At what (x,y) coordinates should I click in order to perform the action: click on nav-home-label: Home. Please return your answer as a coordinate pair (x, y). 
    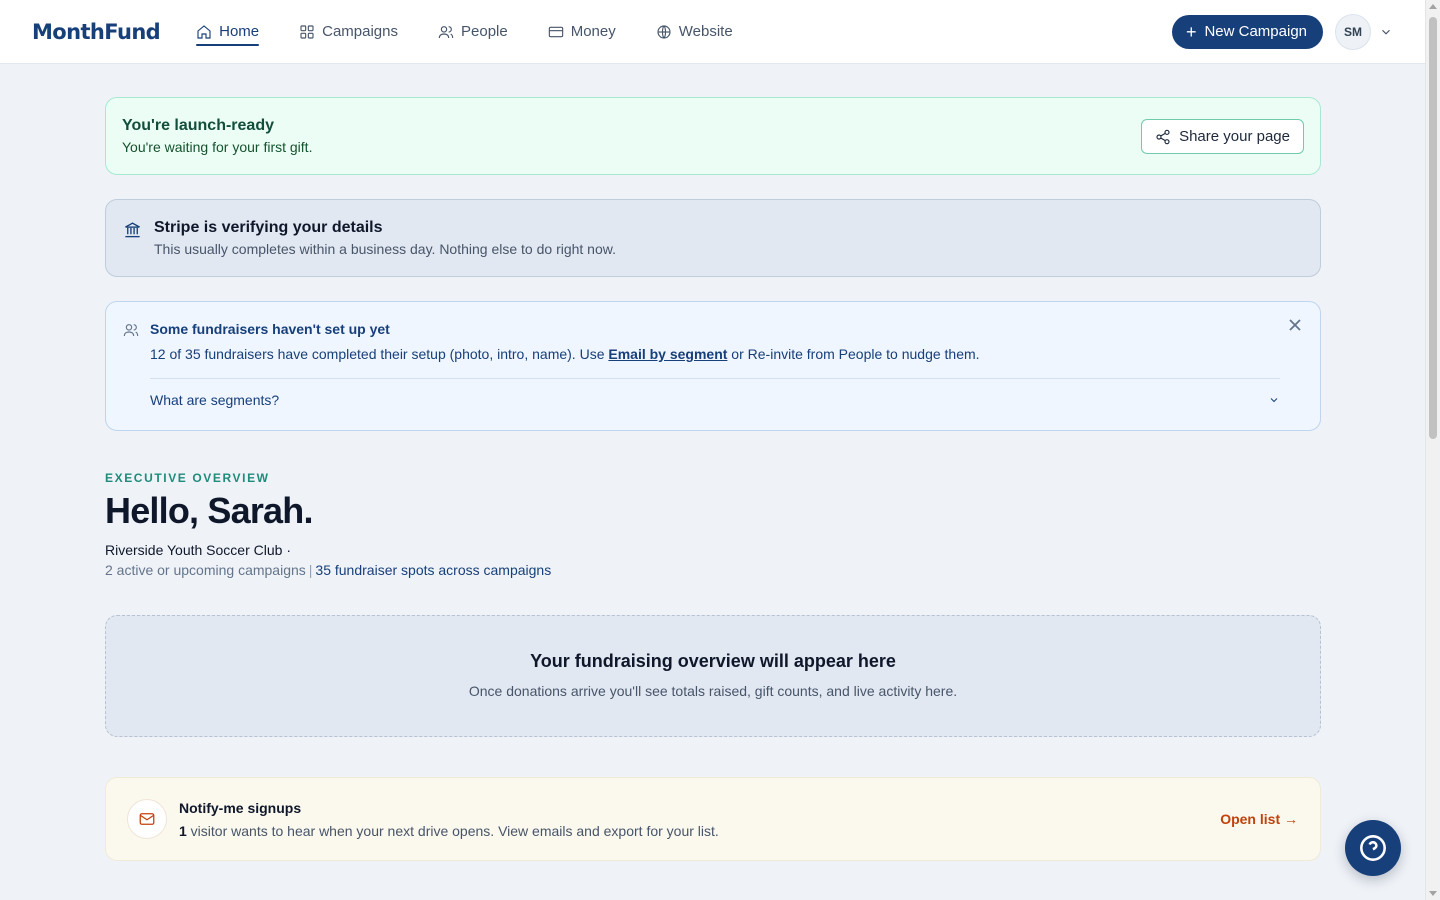
    Looking at the image, I should click on (239, 31).